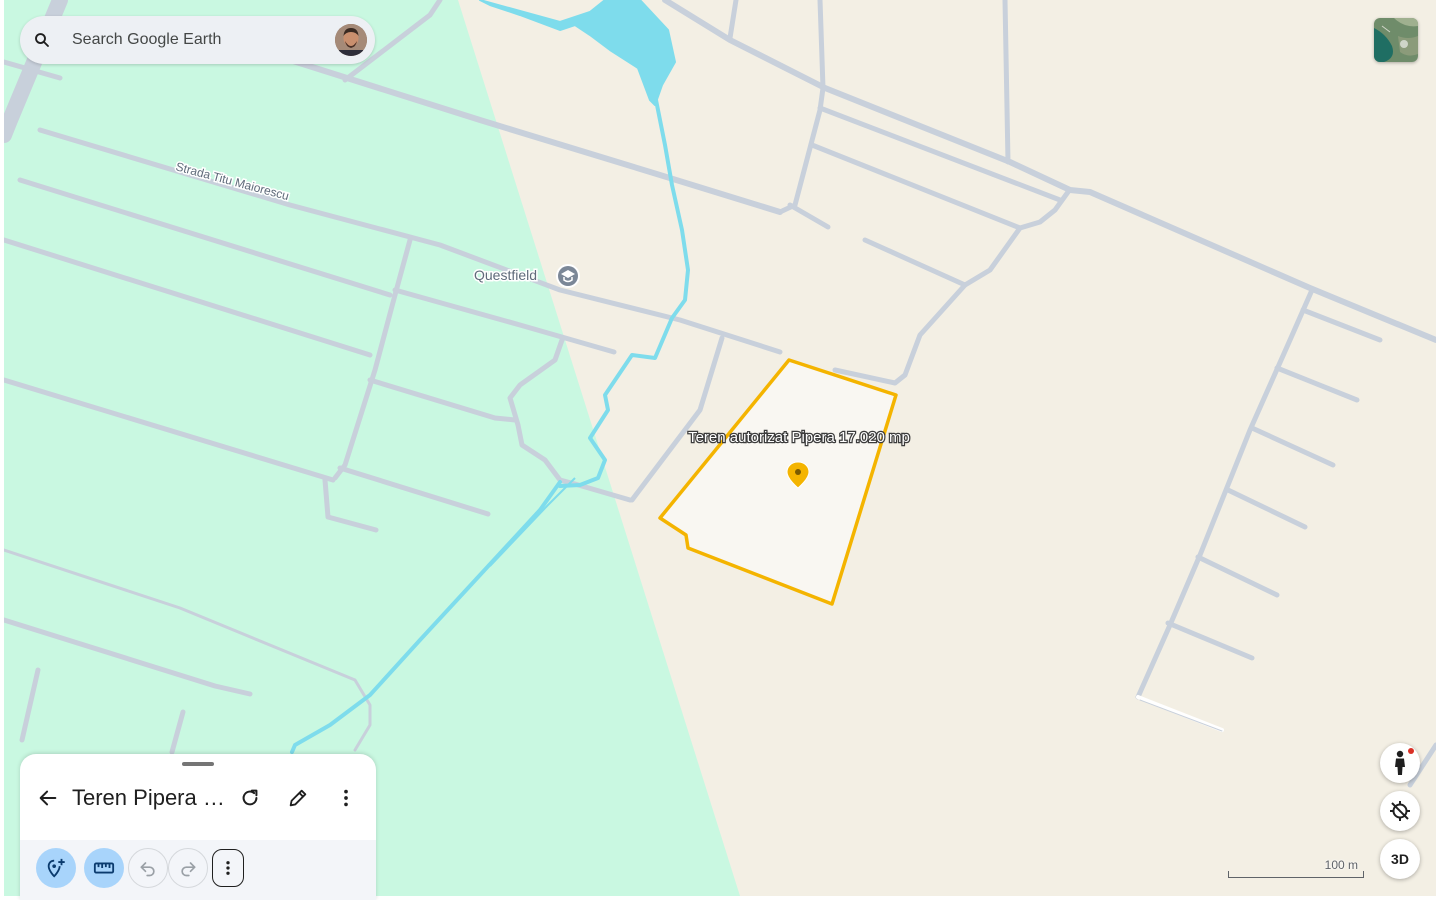 The image size is (1440, 900). Describe the element at coordinates (198, 764) in the screenshot. I see `drag-handle` at that location.